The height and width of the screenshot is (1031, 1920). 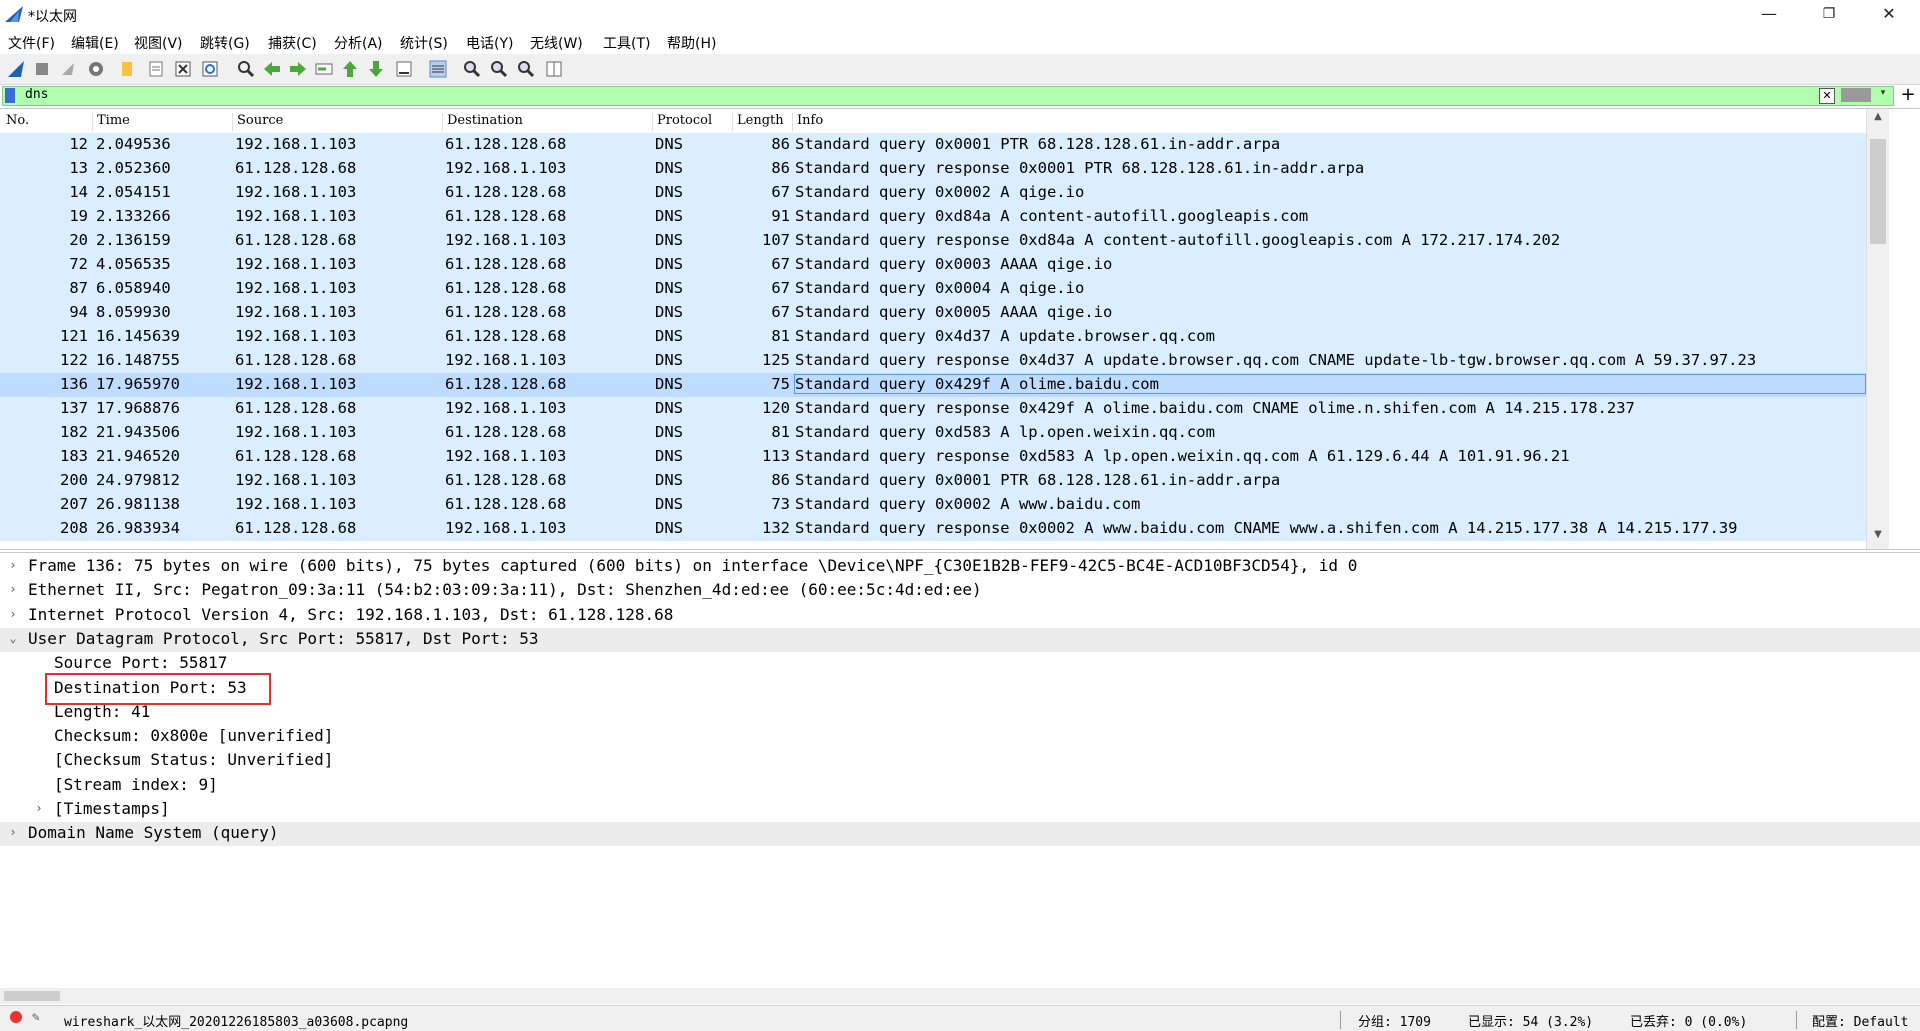 I want to click on menu-analyze: 分析(A), so click(x=358, y=43).